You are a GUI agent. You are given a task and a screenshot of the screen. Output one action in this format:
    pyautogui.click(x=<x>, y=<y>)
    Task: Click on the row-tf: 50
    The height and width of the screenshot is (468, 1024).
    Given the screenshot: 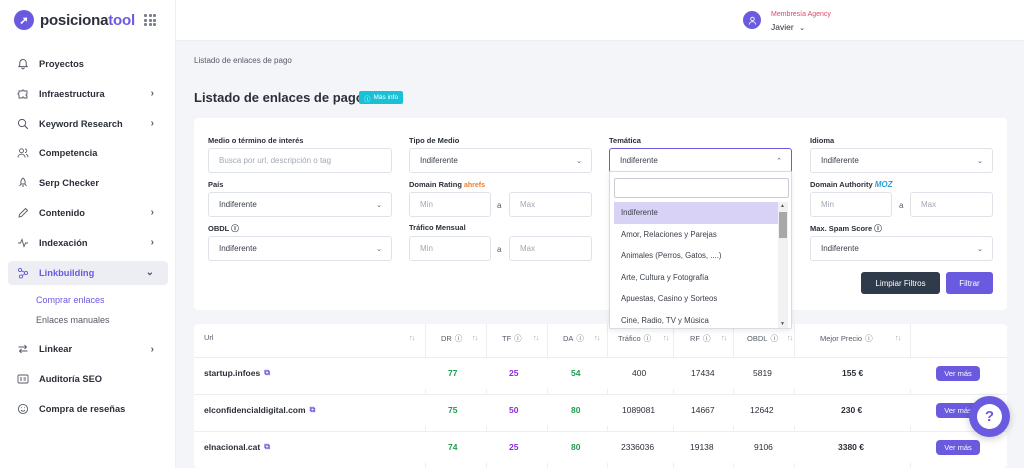 What is the action you would take?
    pyautogui.click(x=514, y=410)
    